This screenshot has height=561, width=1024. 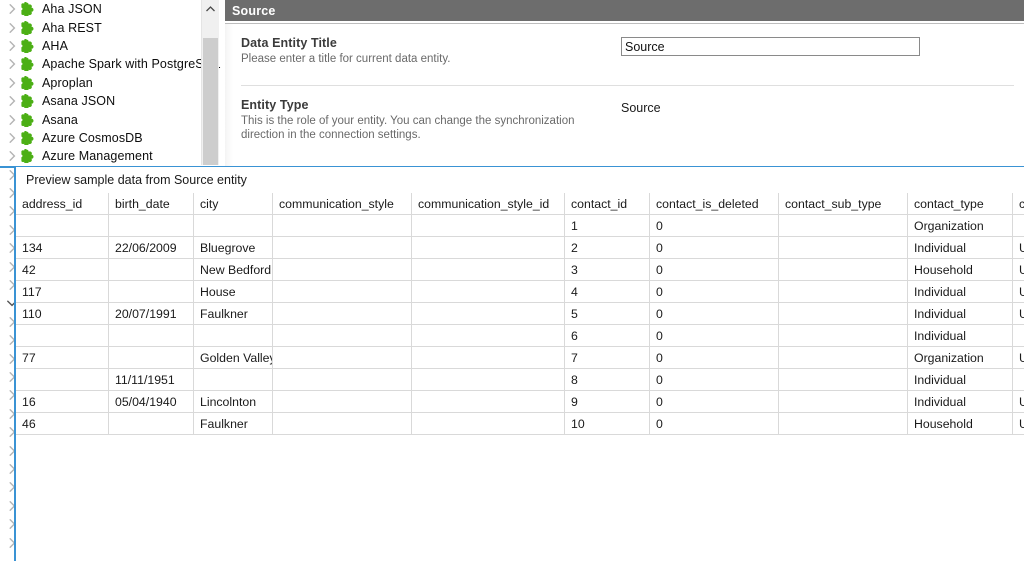 What do you see at coordinates (233, 401) in the screenshot?
I see `table-cell: Lincolnton` at bounding box center [233, 401].